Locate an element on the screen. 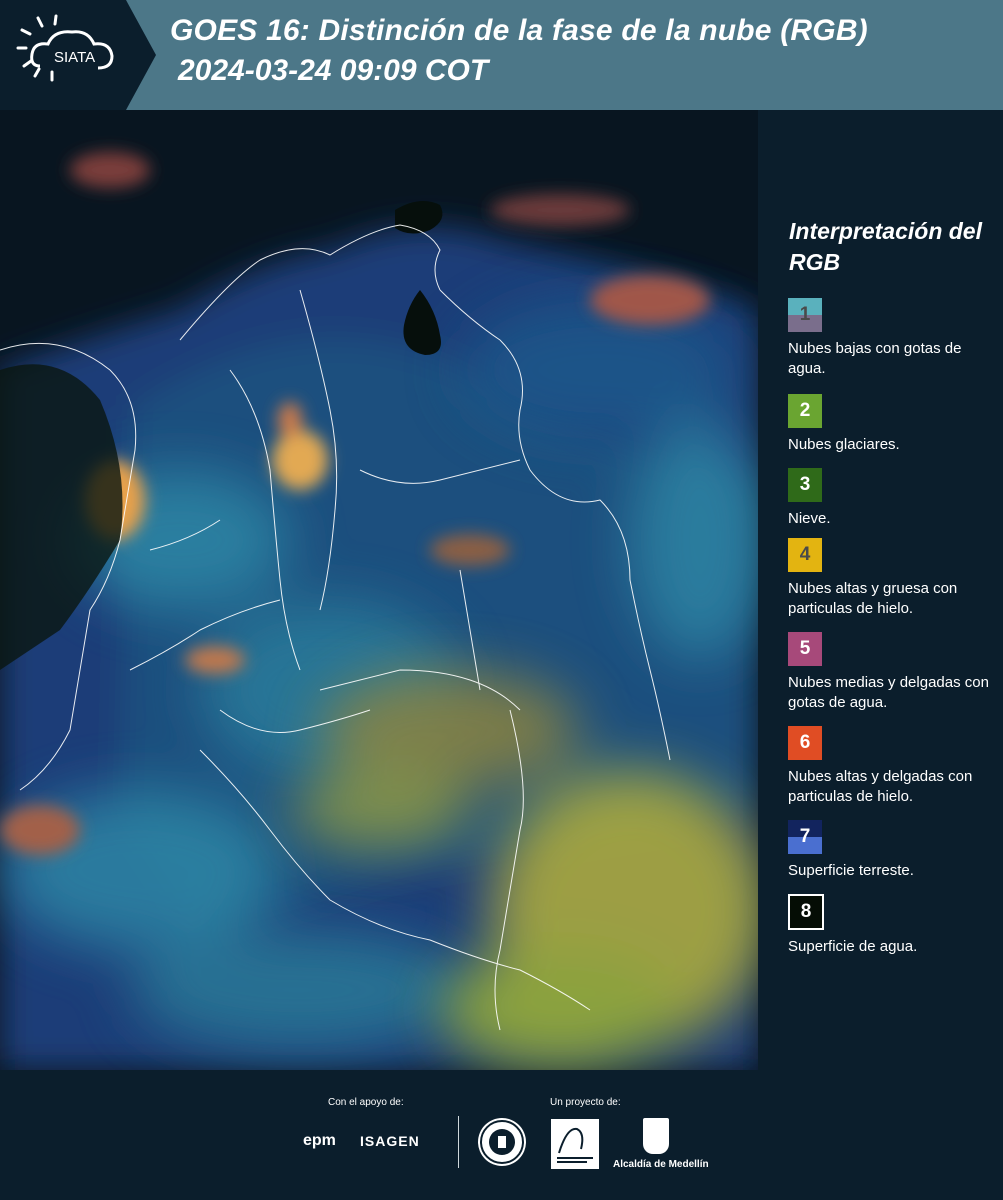 Image resolution: width=1003 pixels, height=1200 pixels. legend-number-8: 8 is located at coordinates (806, 911).